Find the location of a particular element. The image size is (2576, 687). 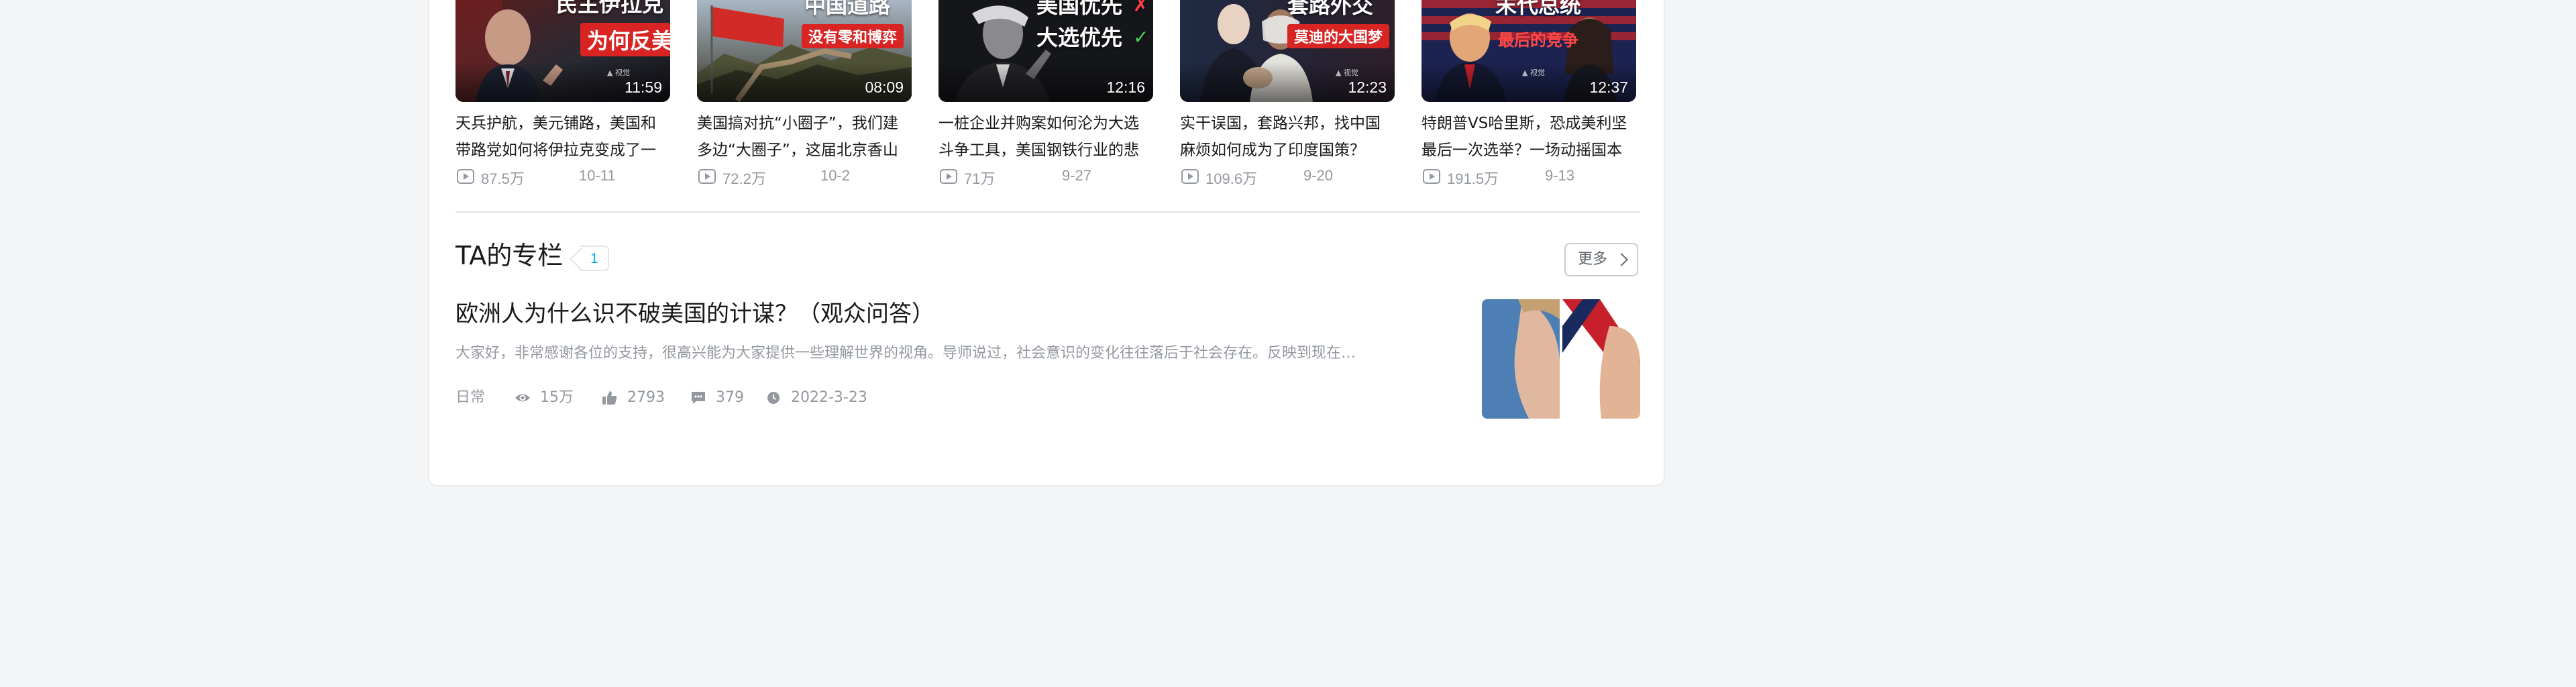

thumbnail-caption: 美国优先 is located at coordinates (1079, 9).